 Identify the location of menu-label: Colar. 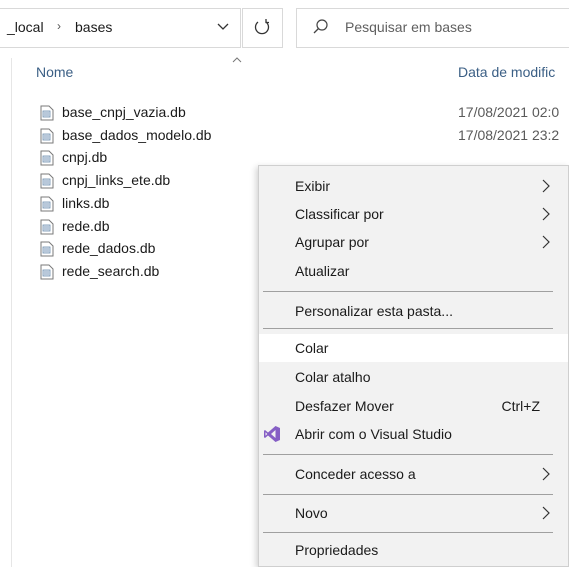
(312, 348).